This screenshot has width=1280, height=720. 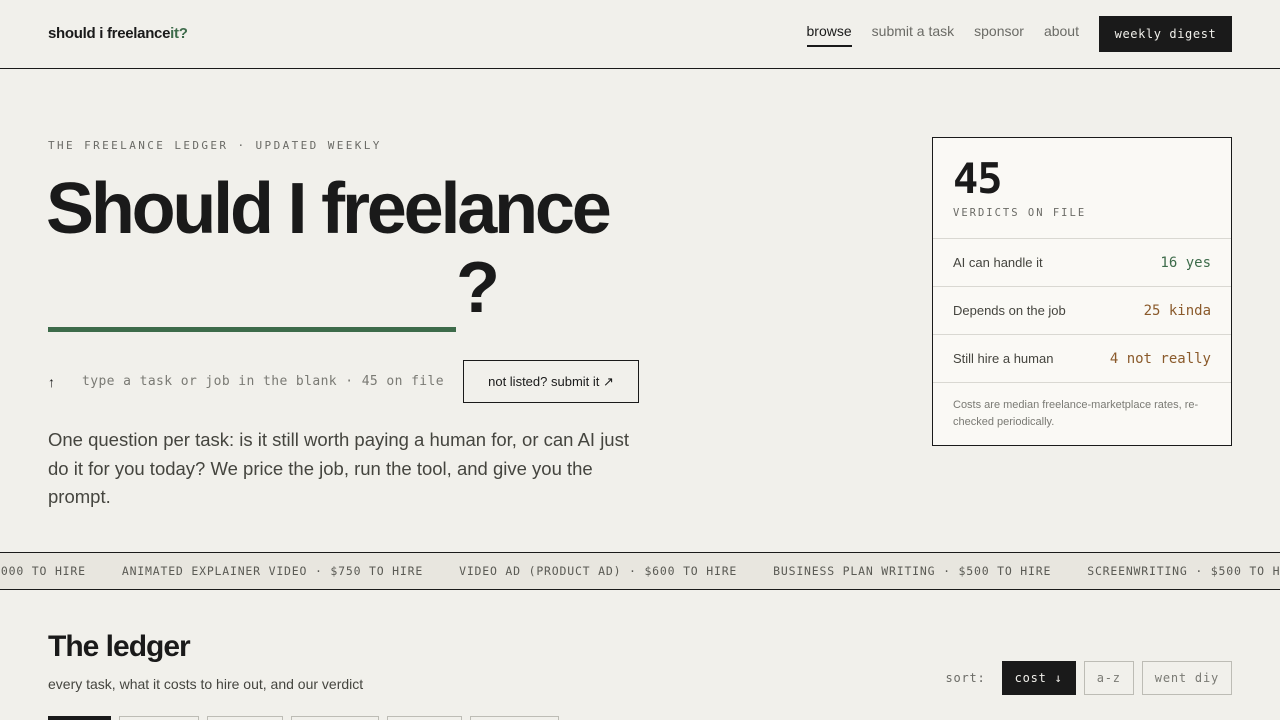 I want to click on nav-about: about, so click(x=1061, y=31).